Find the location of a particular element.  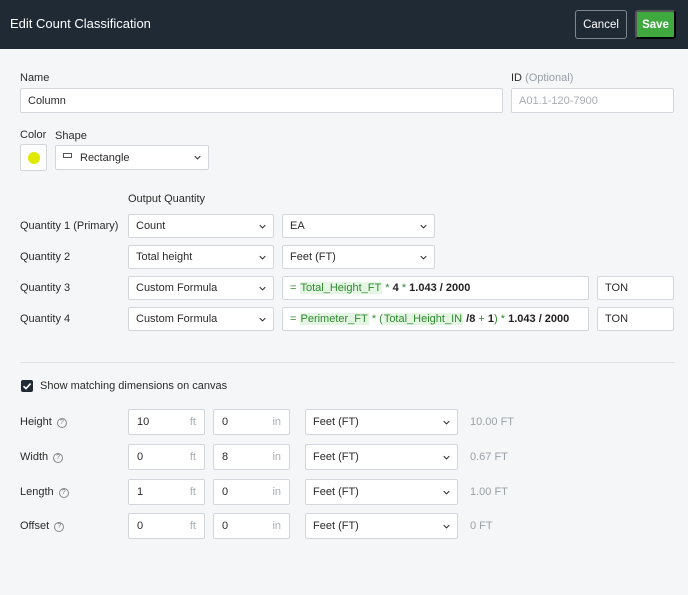

width-feet-input: 0 ft is located at coordinates (166, 457).